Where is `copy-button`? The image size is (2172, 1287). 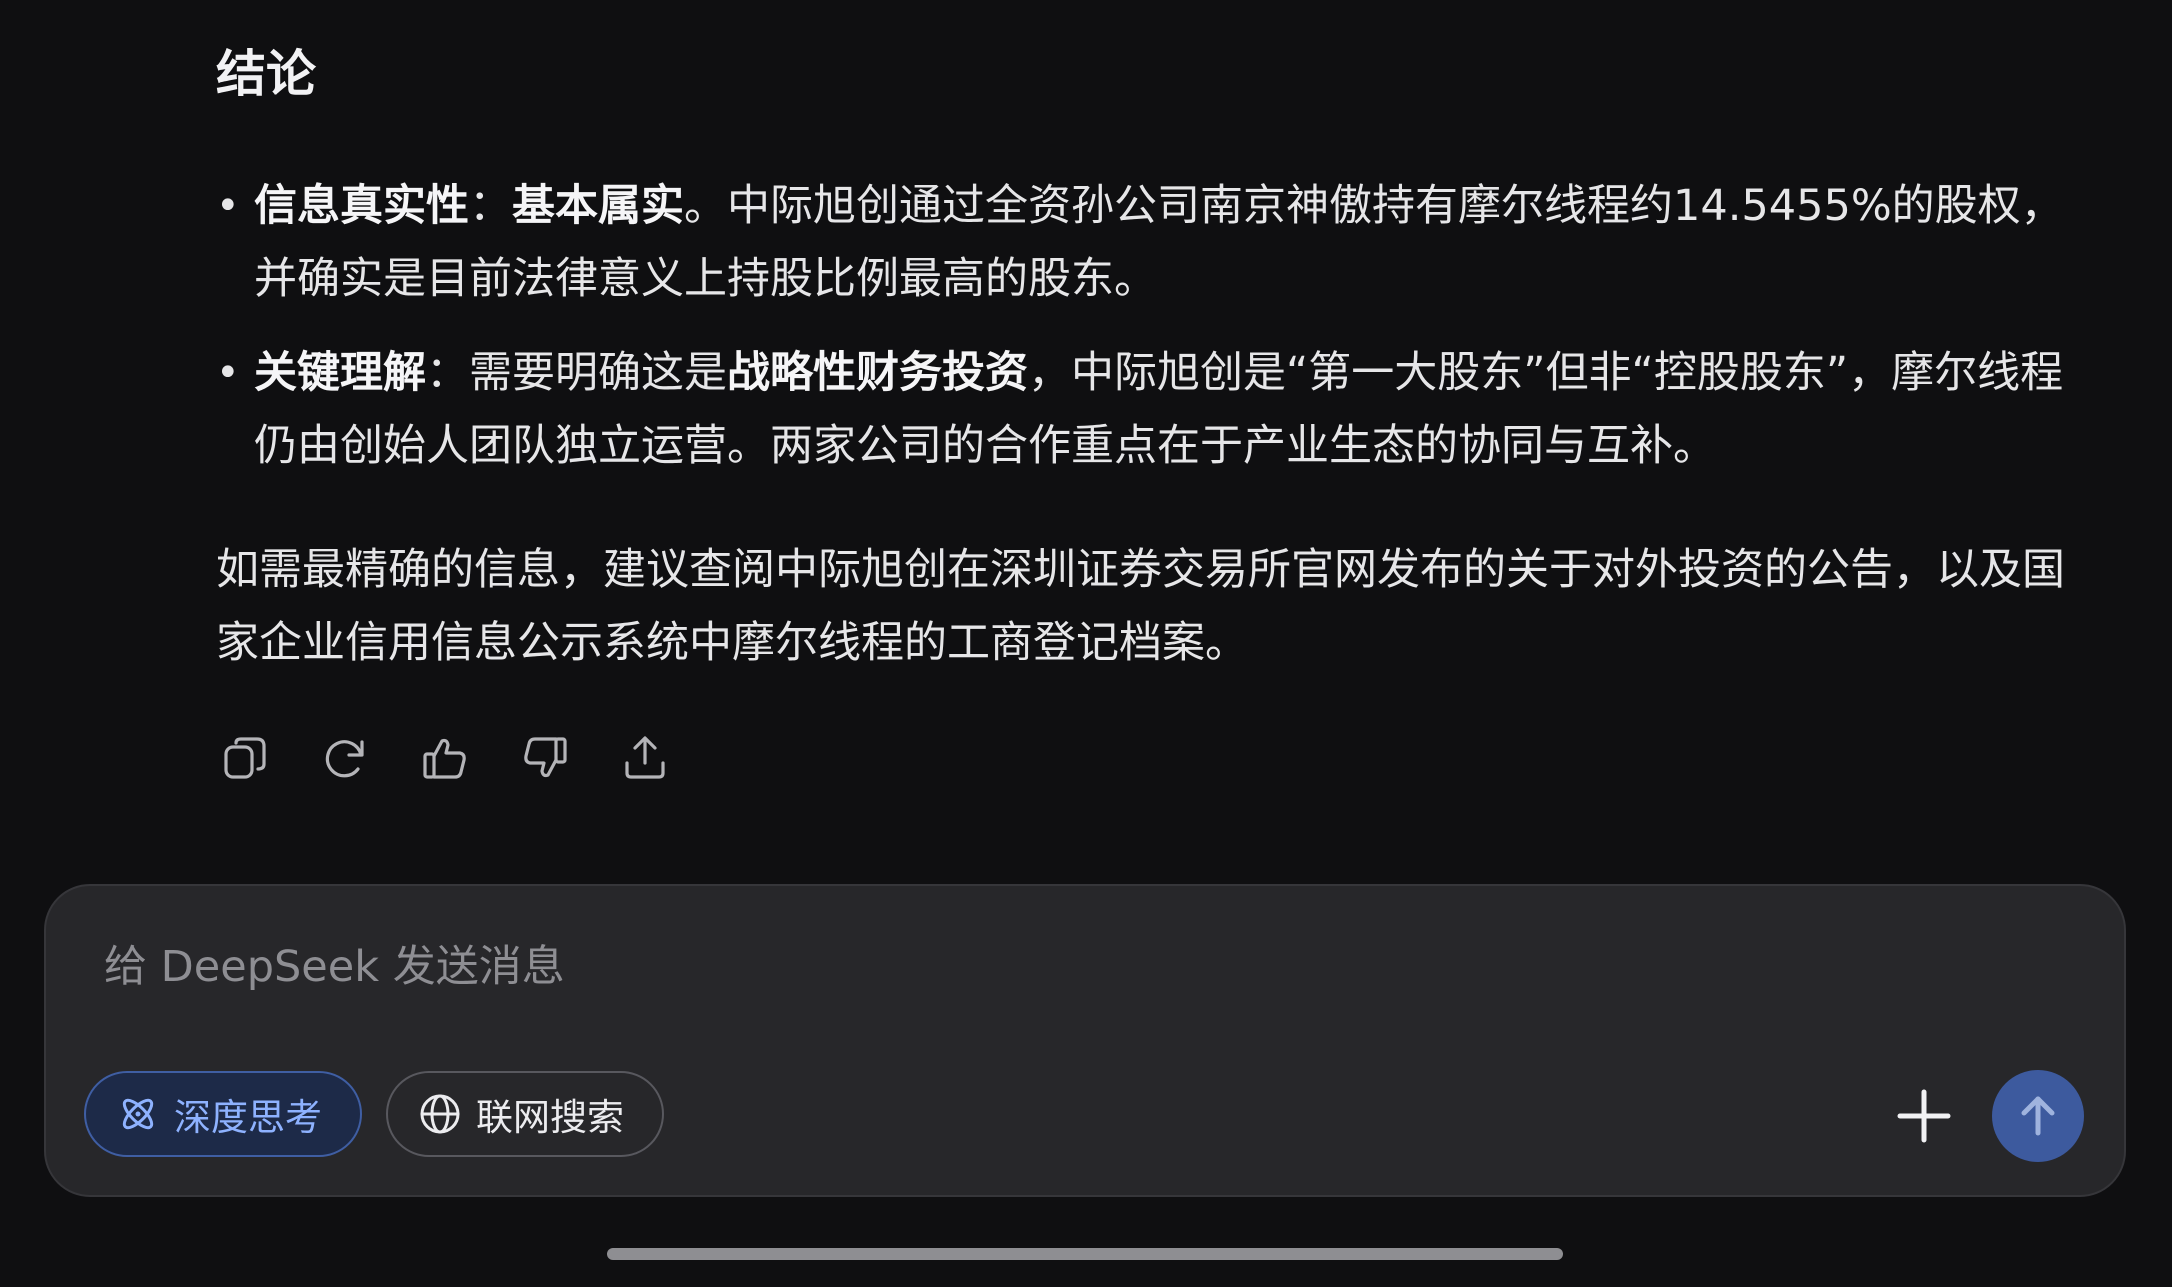
copy-button is located at coordinates (245, 758).